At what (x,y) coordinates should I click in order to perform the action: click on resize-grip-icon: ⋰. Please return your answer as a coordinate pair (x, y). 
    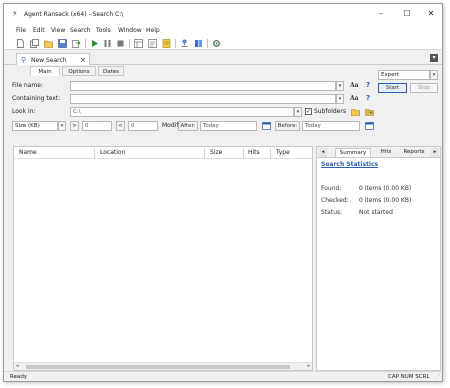
    Looking at the image, I should click on (437, 377).